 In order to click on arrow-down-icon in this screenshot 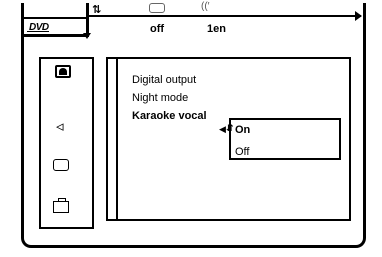, I will do `click(87, 36)`.